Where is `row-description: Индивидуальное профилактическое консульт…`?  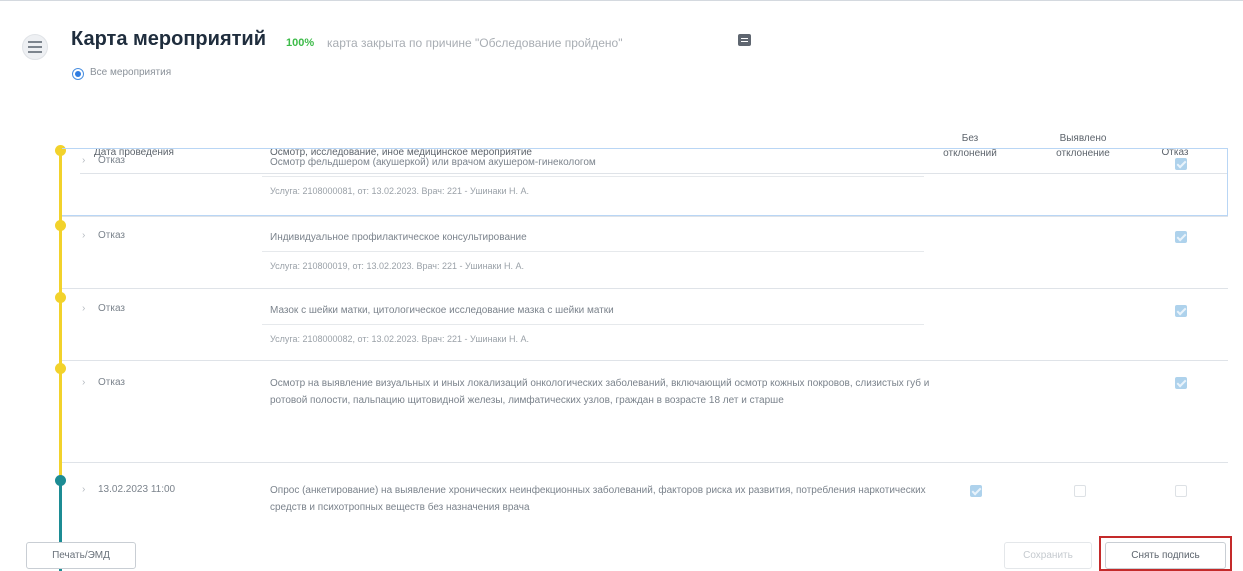
row-description: Индивидуальное профилактическое консульт… is located at coordinates (398, 237).